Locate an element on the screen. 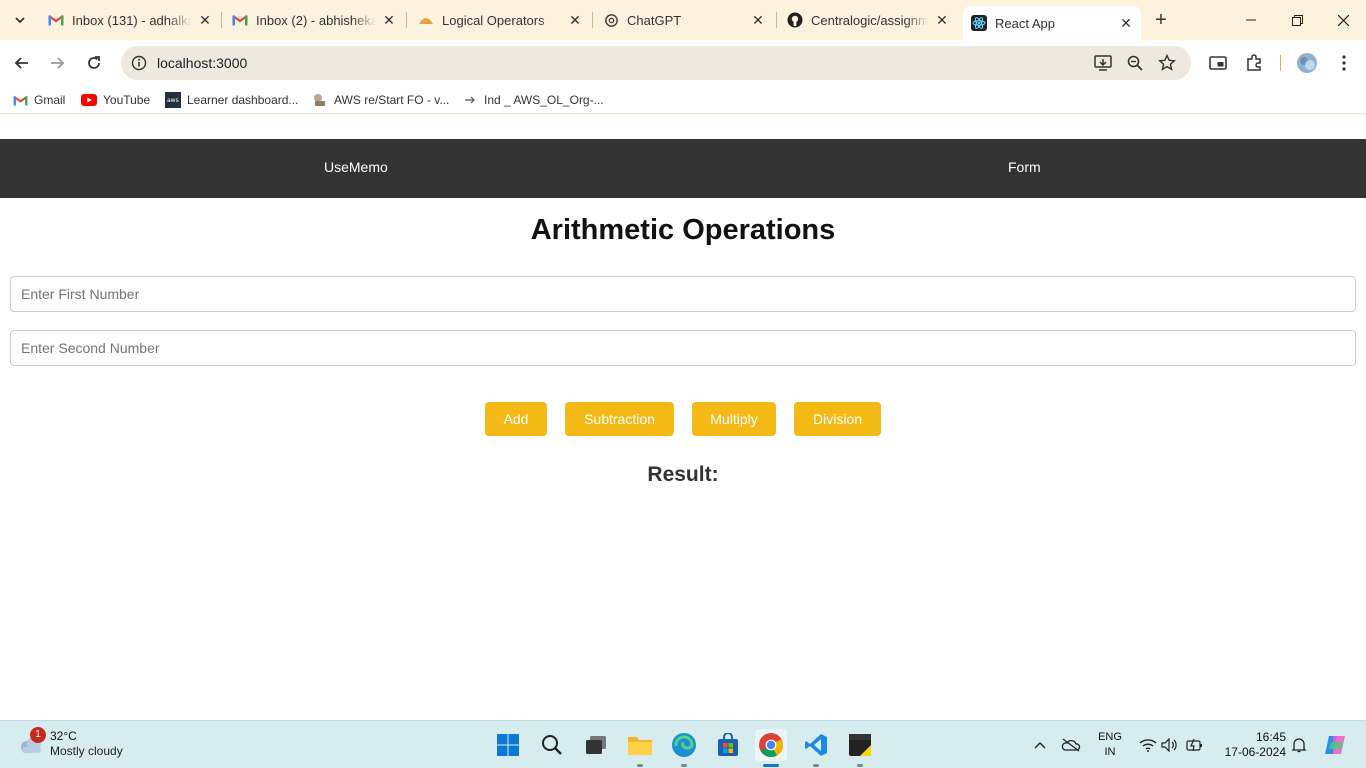 This screenshot has width=1366, height=768. new-tab-button: + is located at coordinates (1161, 20).